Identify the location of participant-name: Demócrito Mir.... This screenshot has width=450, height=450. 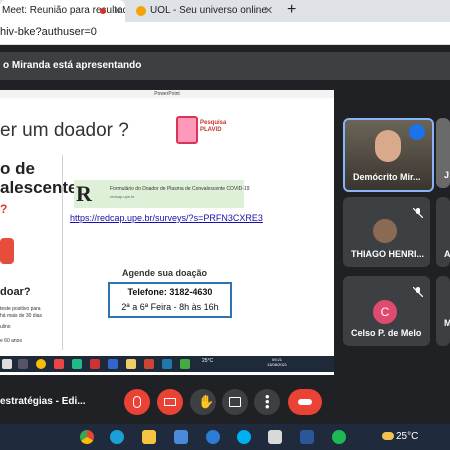
(387, 177).